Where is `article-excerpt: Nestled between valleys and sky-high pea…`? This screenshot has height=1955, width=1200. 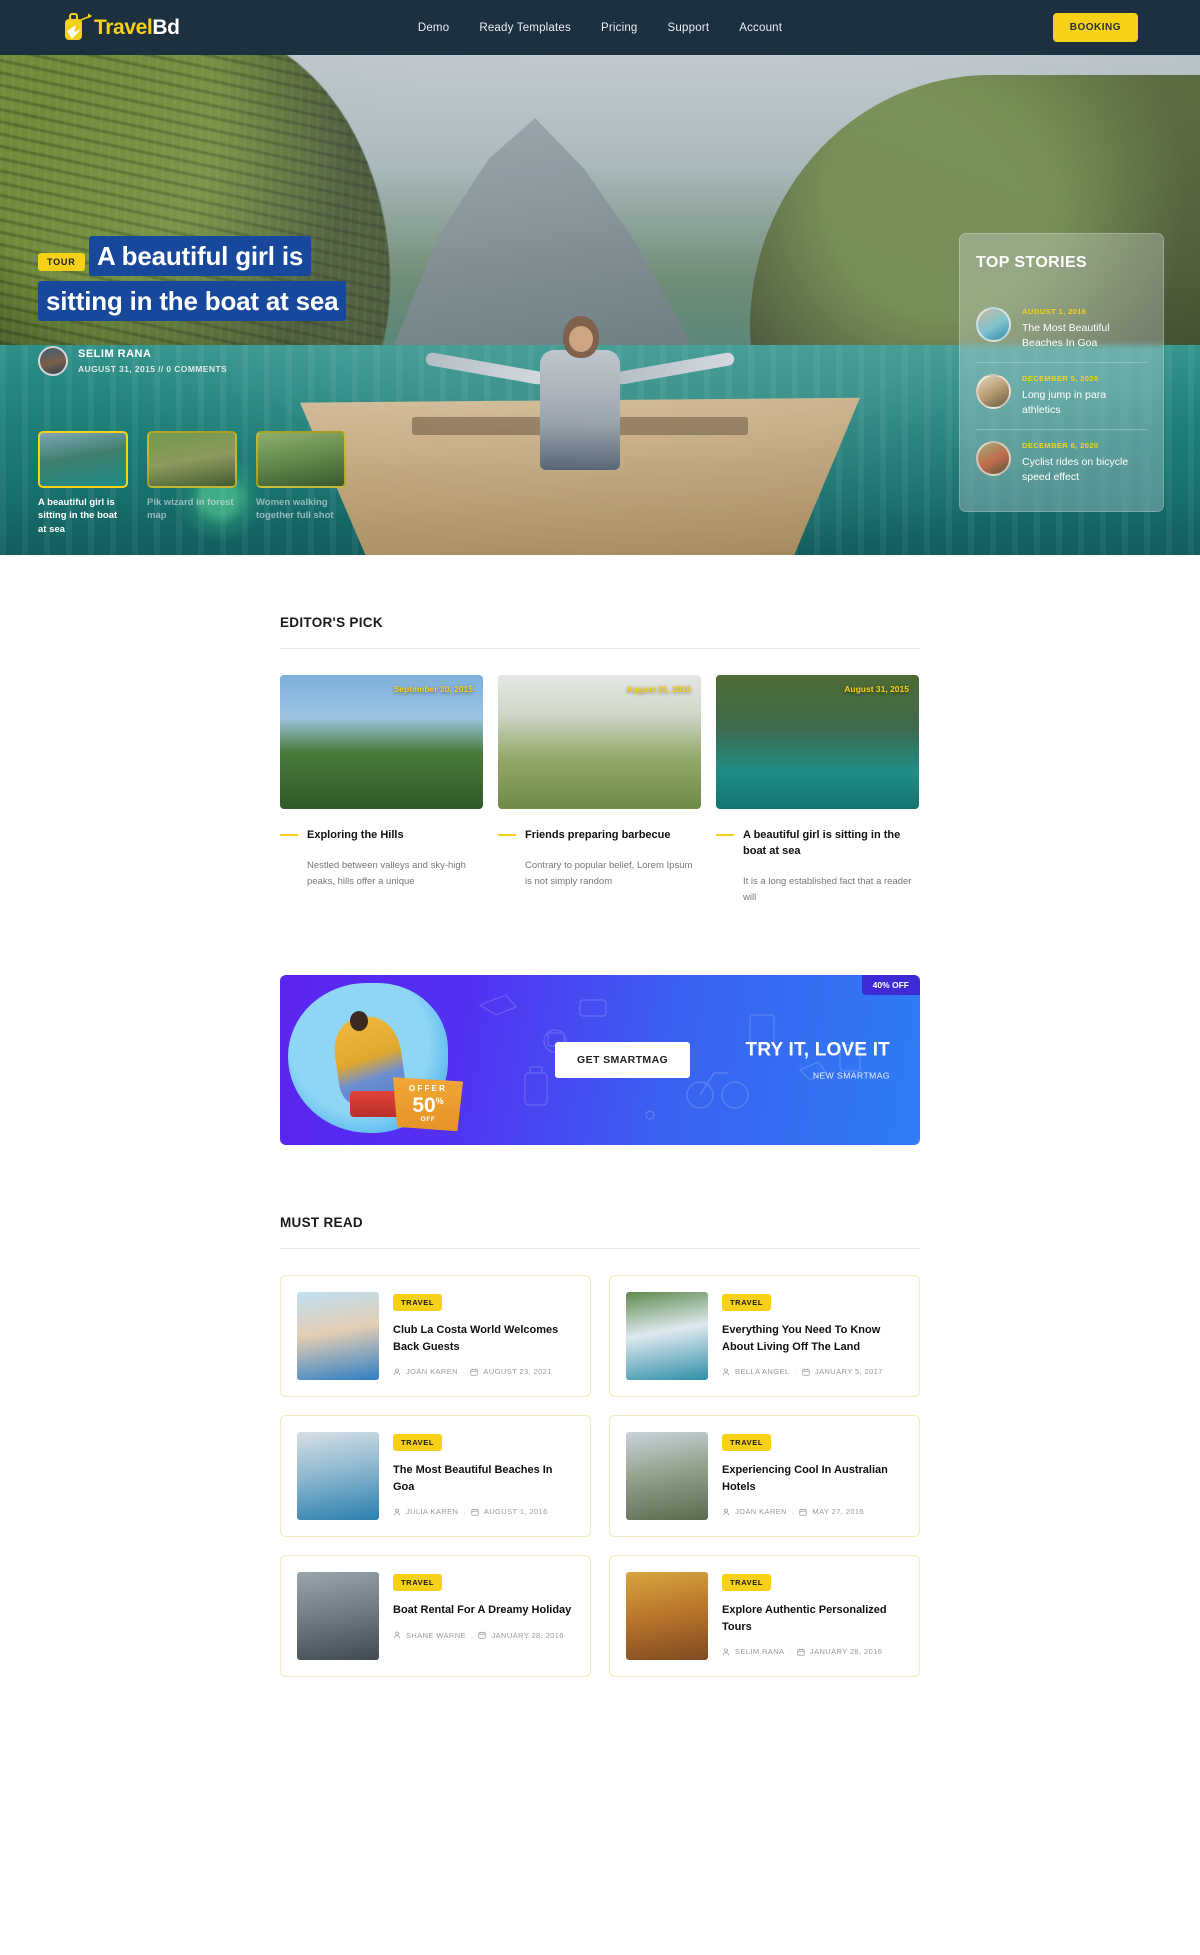 article-excerpt: Nestled between valleys and sky-high pea… is located at coordinates (386, 873).